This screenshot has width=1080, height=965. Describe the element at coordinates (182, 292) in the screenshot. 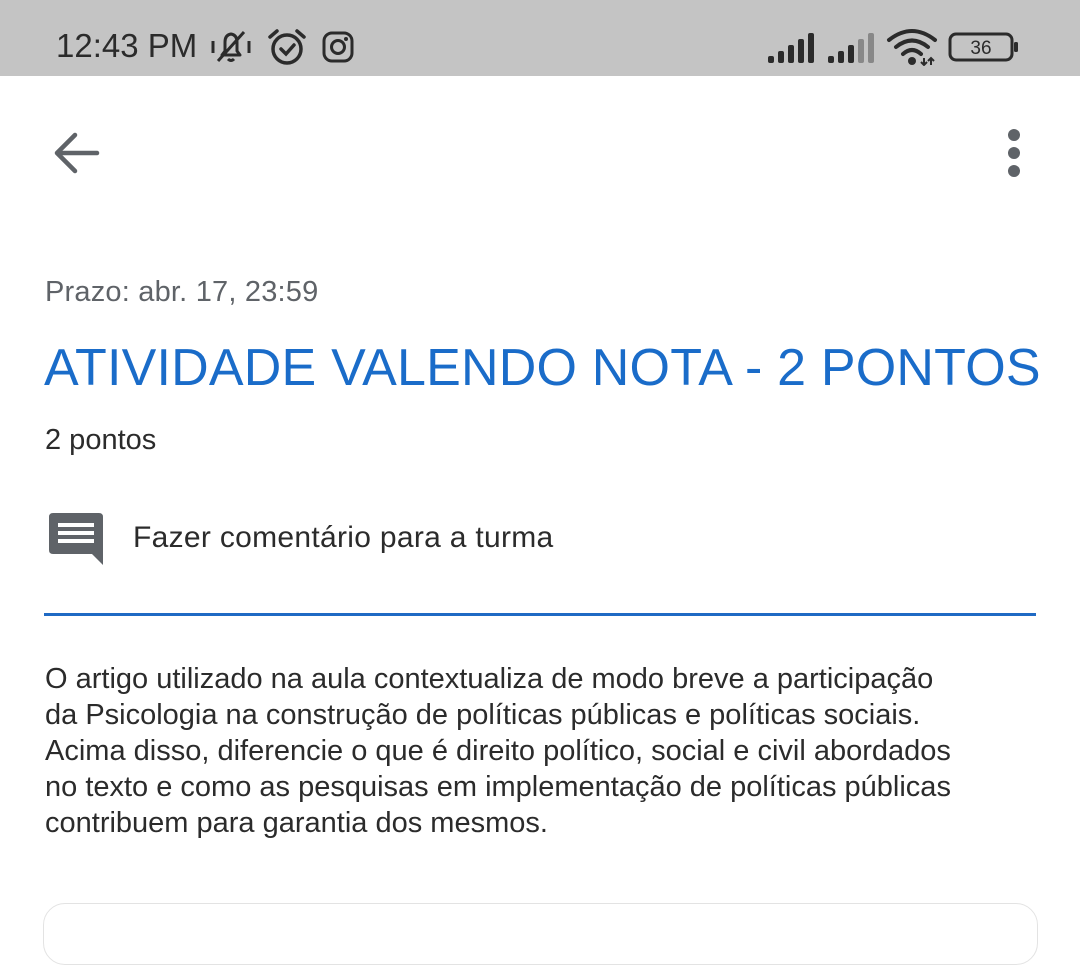

I see `due-date: Prazo: abr. 17, 23:59` at that location.